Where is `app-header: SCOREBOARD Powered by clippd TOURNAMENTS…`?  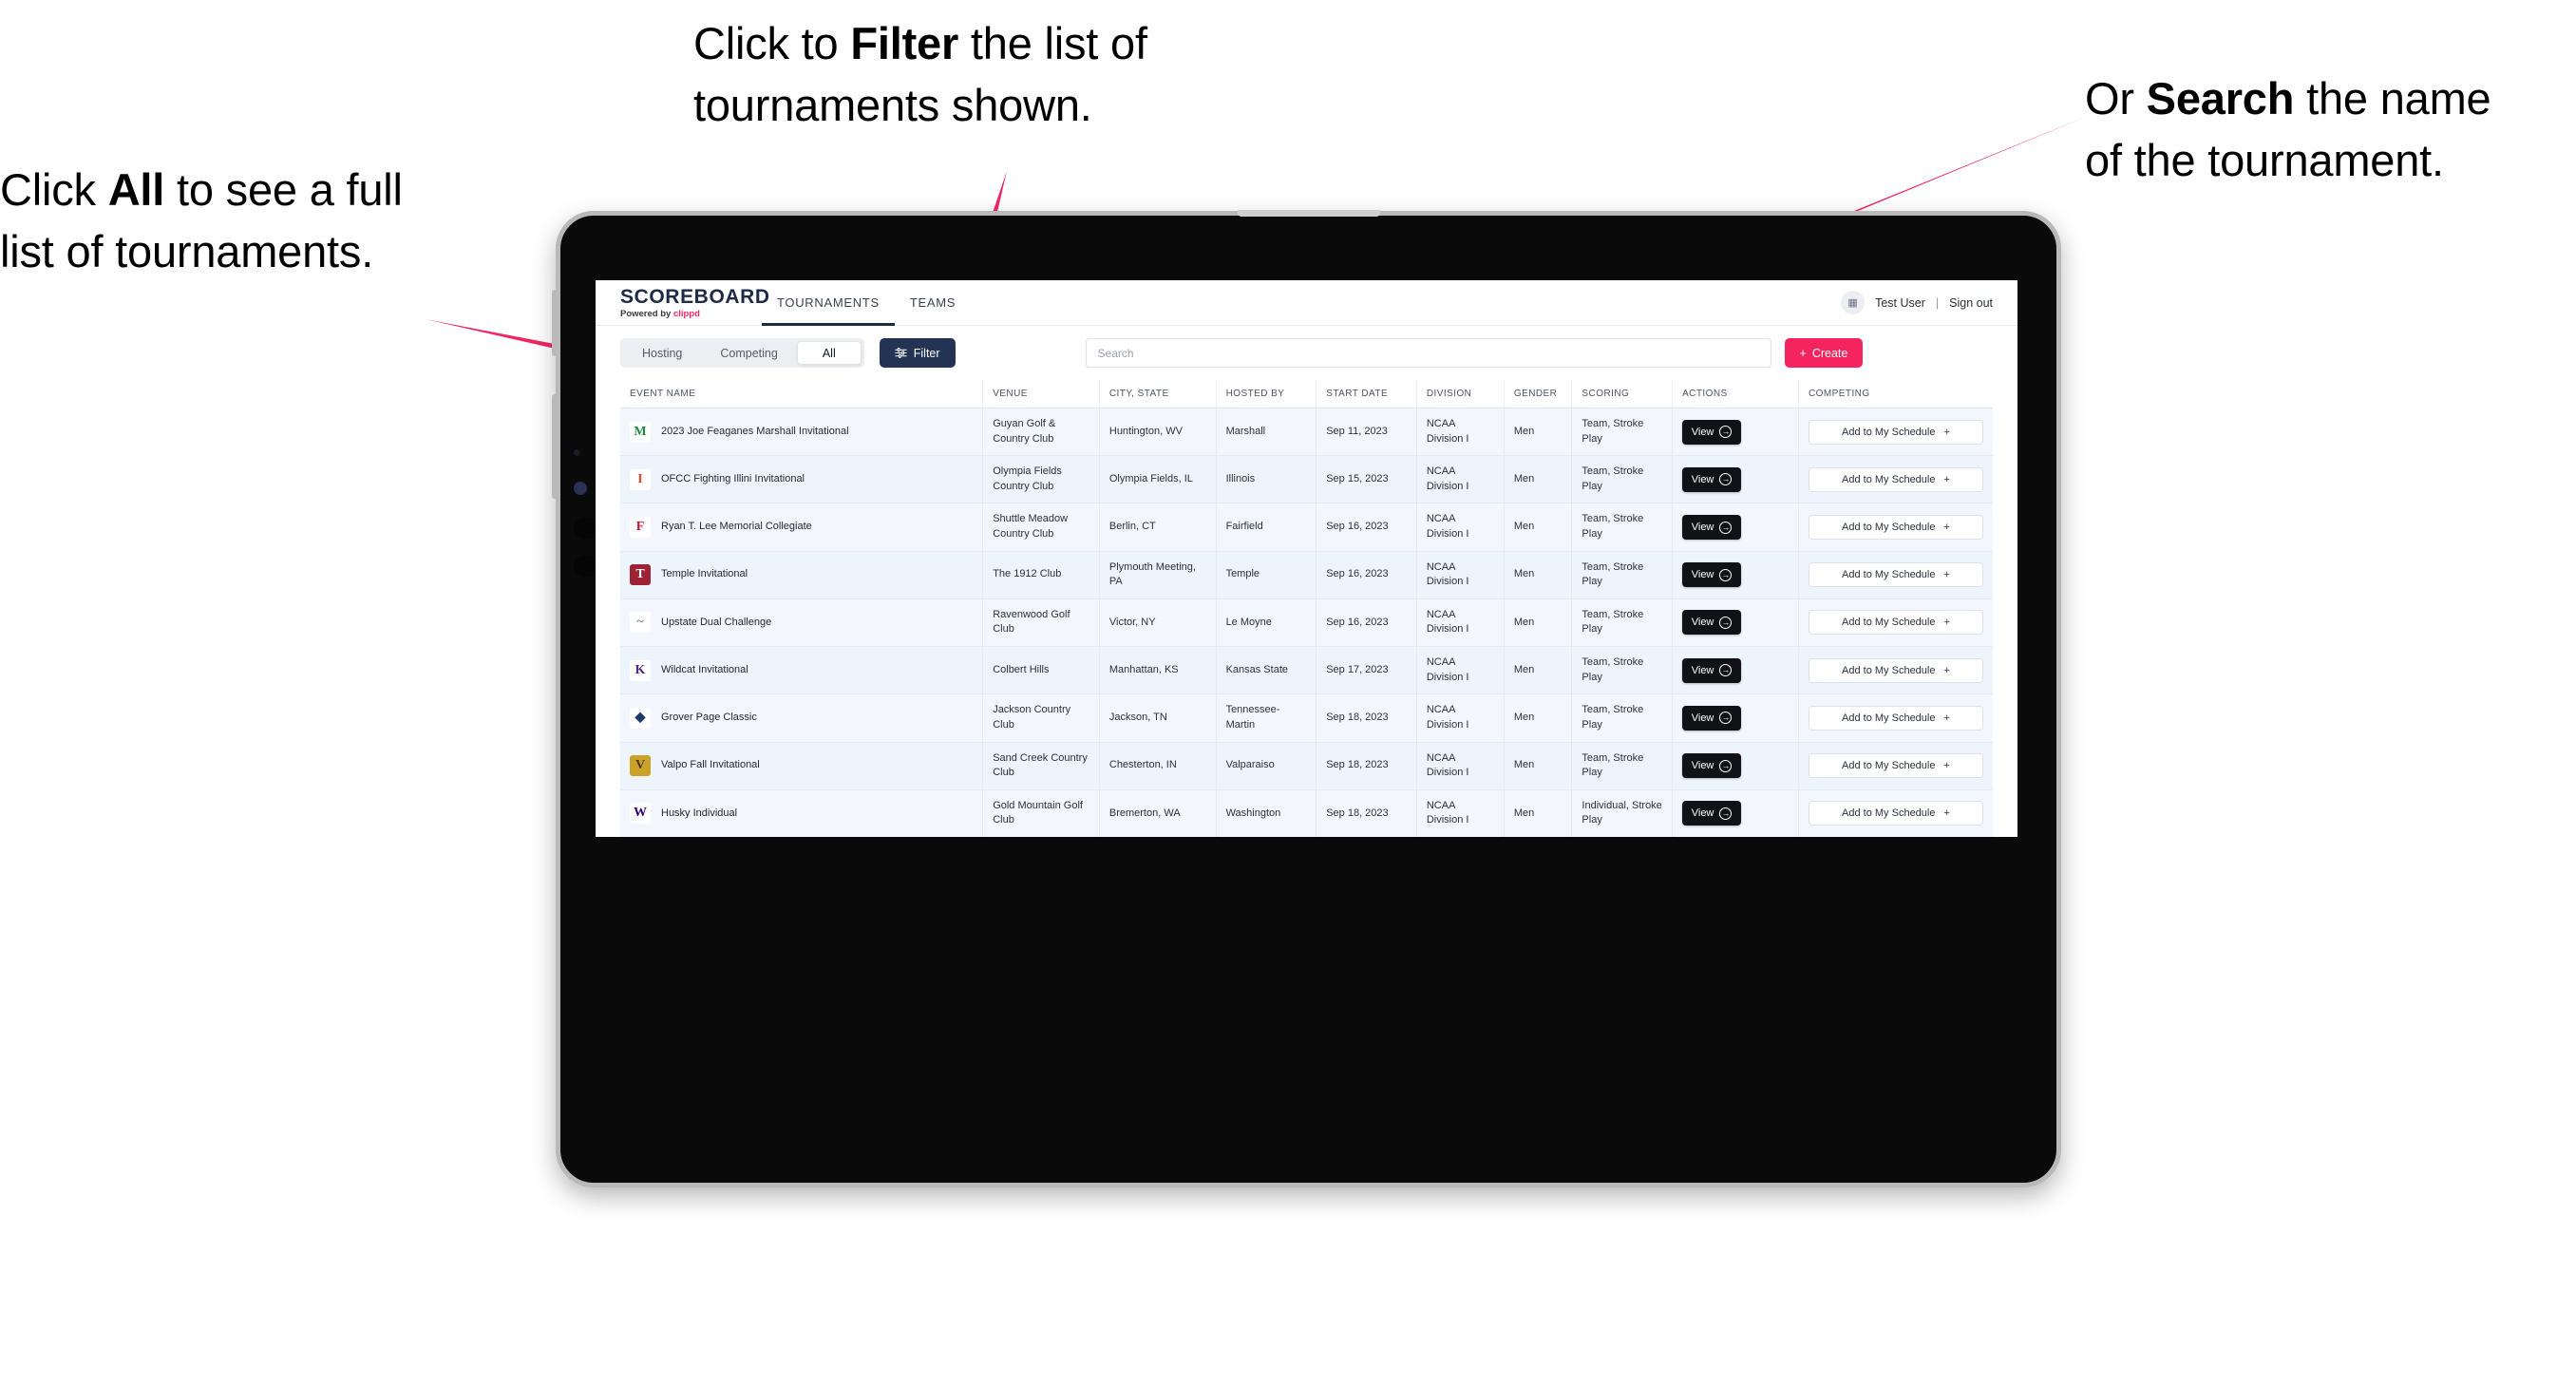 app-header: SCOREBOARD Powered by clippd TOURNAMENTS… is located at coordinates (1306, 303).